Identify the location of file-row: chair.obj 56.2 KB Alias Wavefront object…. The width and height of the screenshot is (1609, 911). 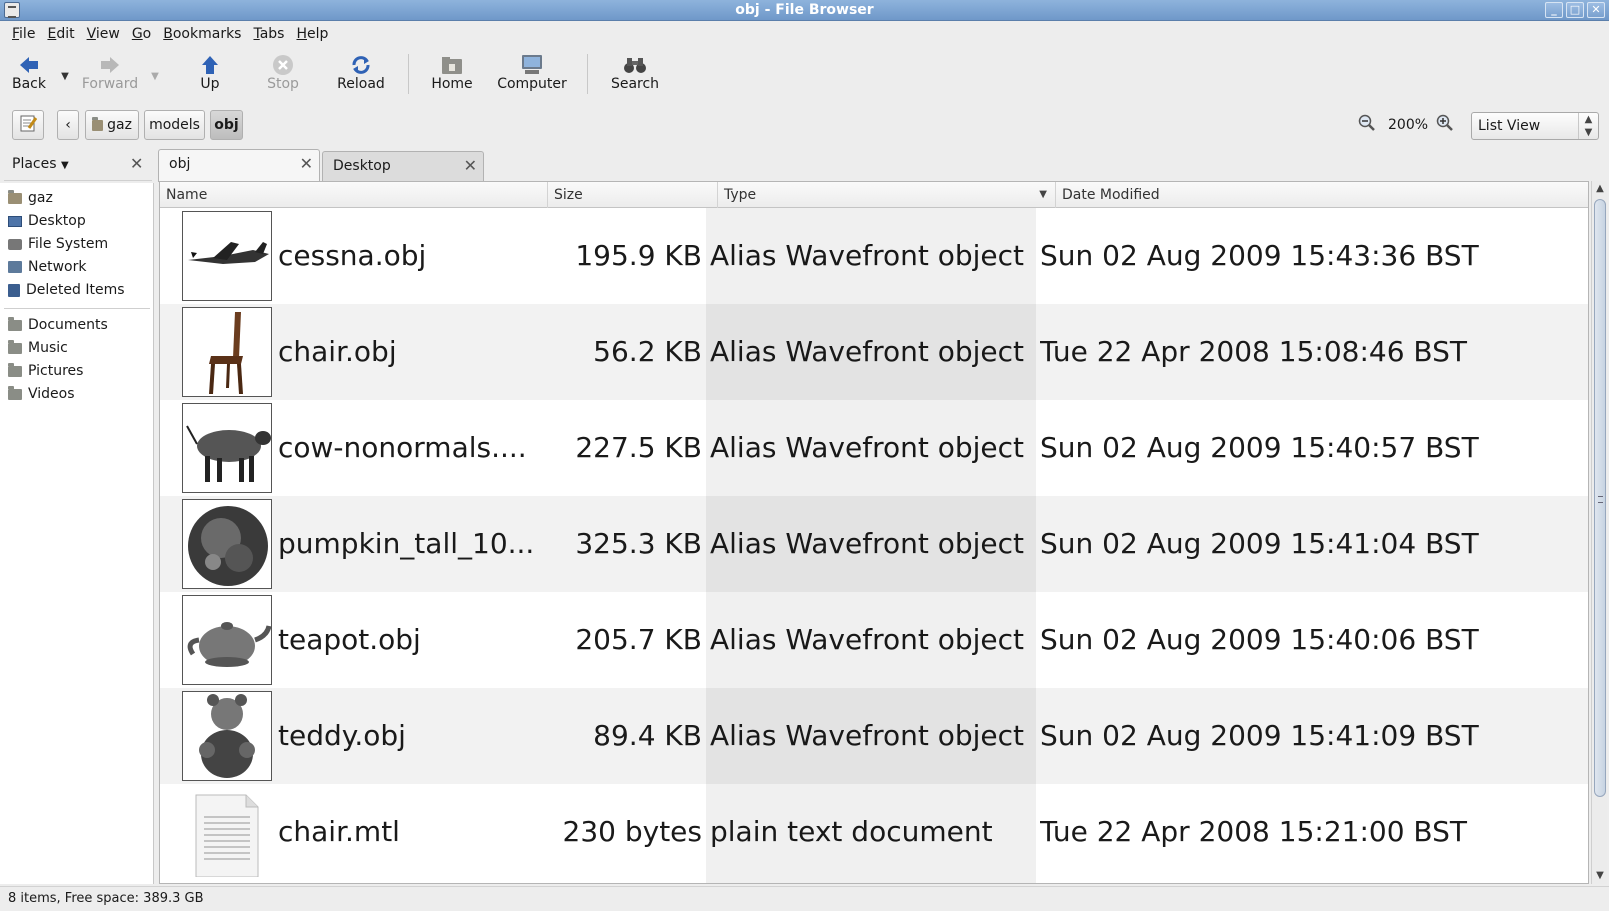
(874, 352).